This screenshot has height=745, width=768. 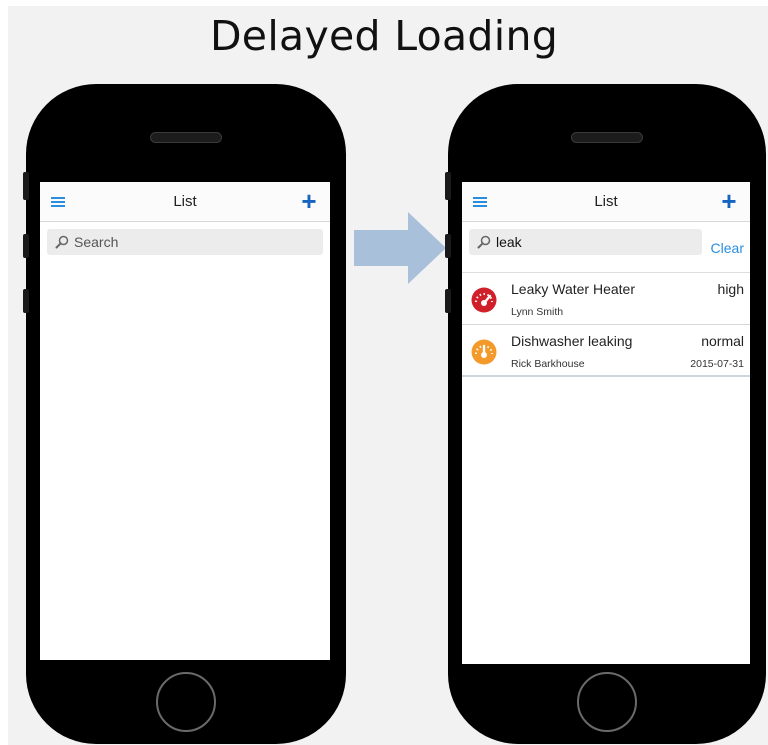 I want to click on list-item: Leaky Water Heater high Lynn Smith, so click(x=606, y=299).